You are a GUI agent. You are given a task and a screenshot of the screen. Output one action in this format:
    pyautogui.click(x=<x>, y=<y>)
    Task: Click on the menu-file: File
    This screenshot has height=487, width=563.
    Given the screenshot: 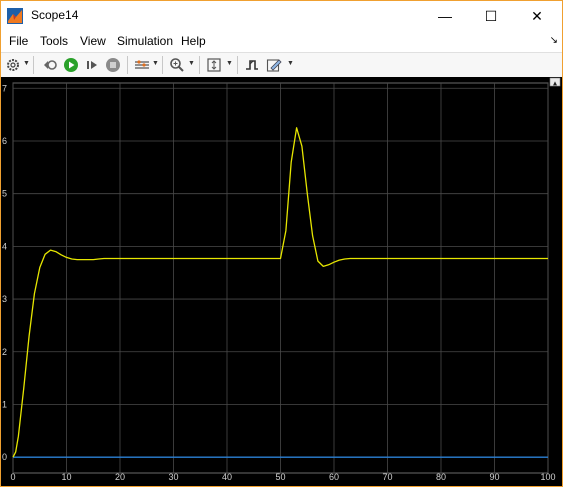 What is the action you would take?
    pyautogui.click(x=18, y=41)
    